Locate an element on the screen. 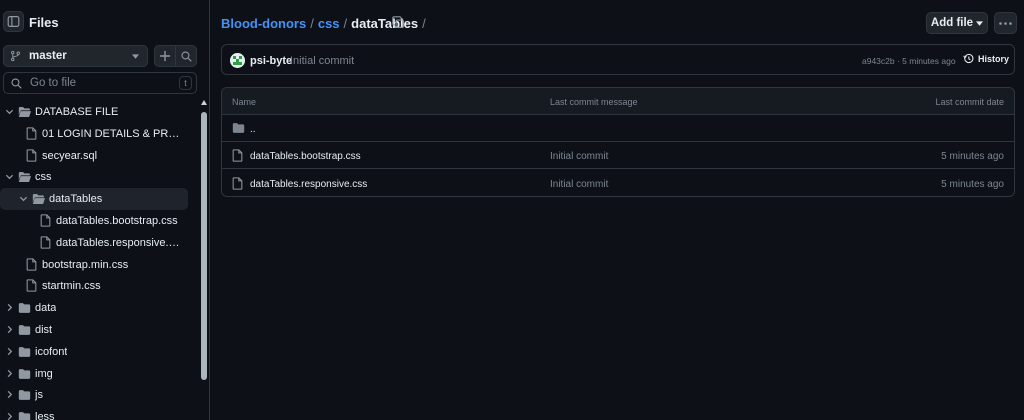 Image resolution: width=1024 pixels, height=420 pixels. breadcrumb-repo-link: Blood-donors is located at coordinates (263, 23).